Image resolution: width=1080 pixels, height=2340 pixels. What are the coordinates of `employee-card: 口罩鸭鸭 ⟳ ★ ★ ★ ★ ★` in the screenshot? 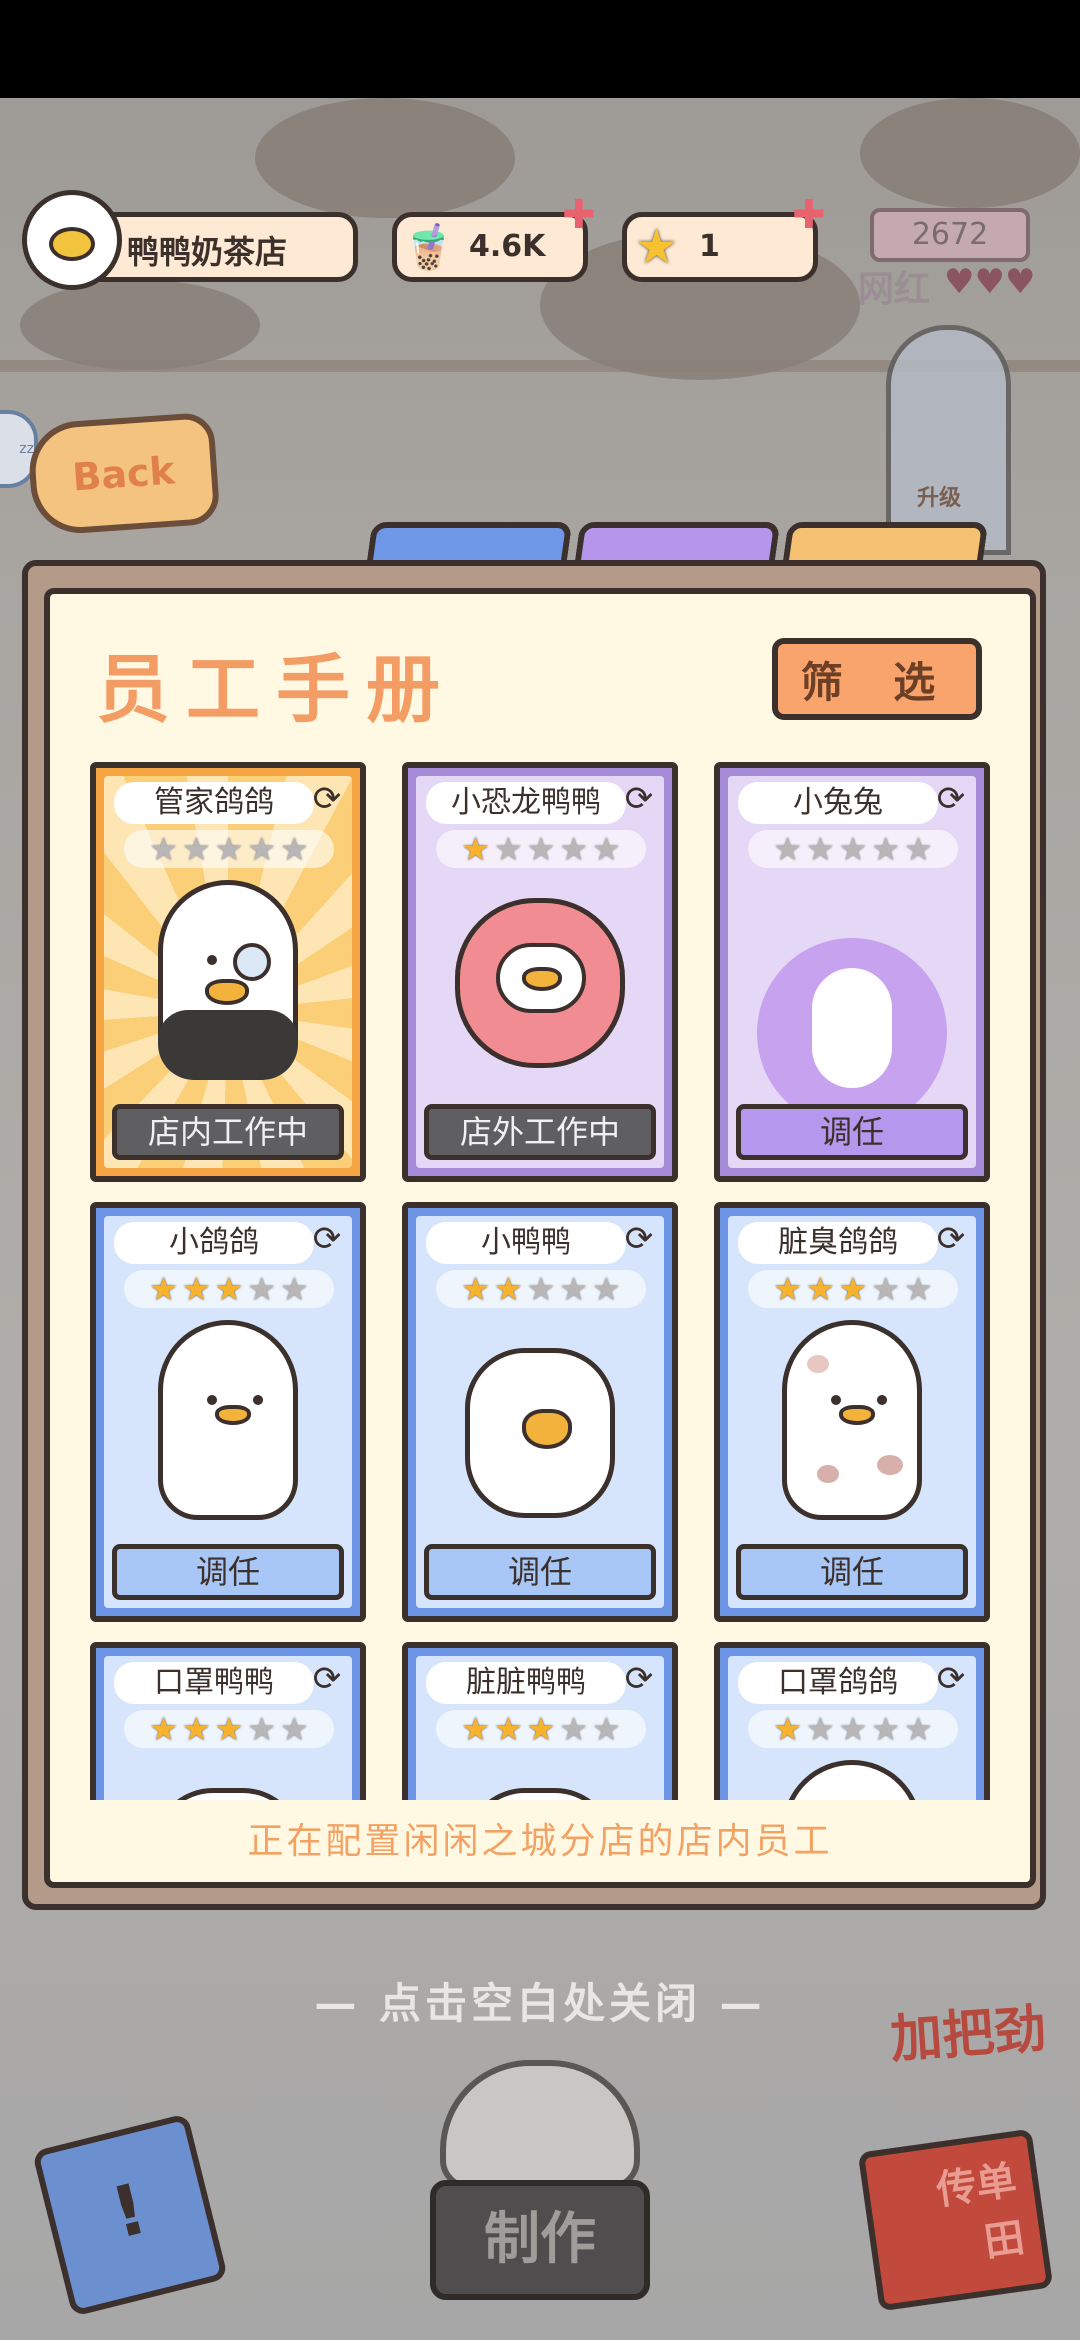 It's located at (228, 1721).